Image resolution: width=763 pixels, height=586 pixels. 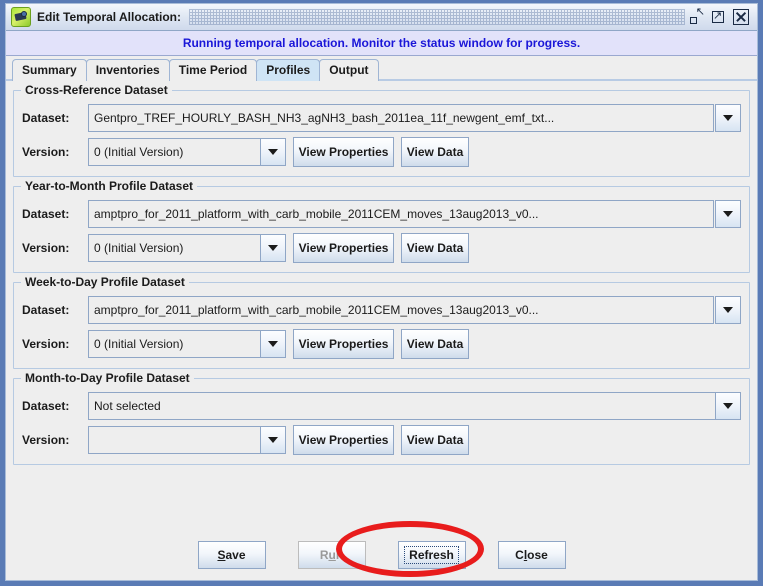 I want to click on restore-window-icon, so click(x=697, y=15).